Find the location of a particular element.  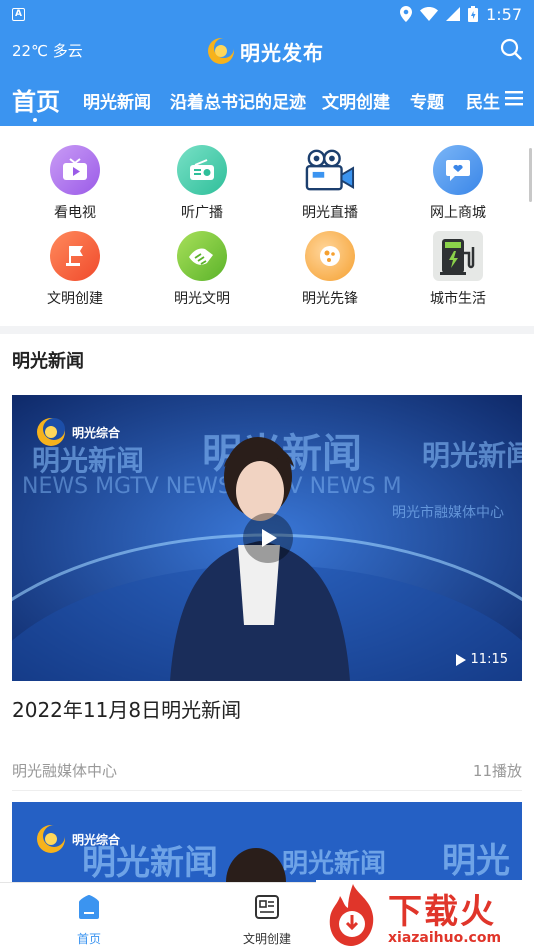

watermark-sub: xiazaihuo.com is located at coordinates (445, 938).